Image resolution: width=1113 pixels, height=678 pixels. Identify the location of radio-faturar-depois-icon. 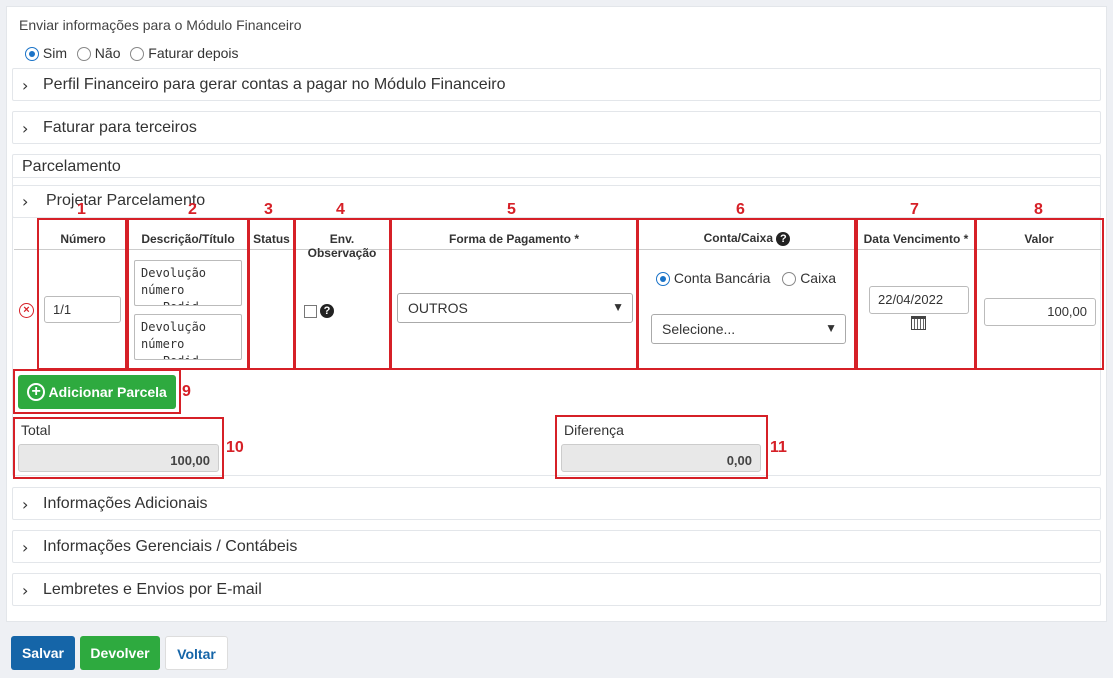
(137, 54).